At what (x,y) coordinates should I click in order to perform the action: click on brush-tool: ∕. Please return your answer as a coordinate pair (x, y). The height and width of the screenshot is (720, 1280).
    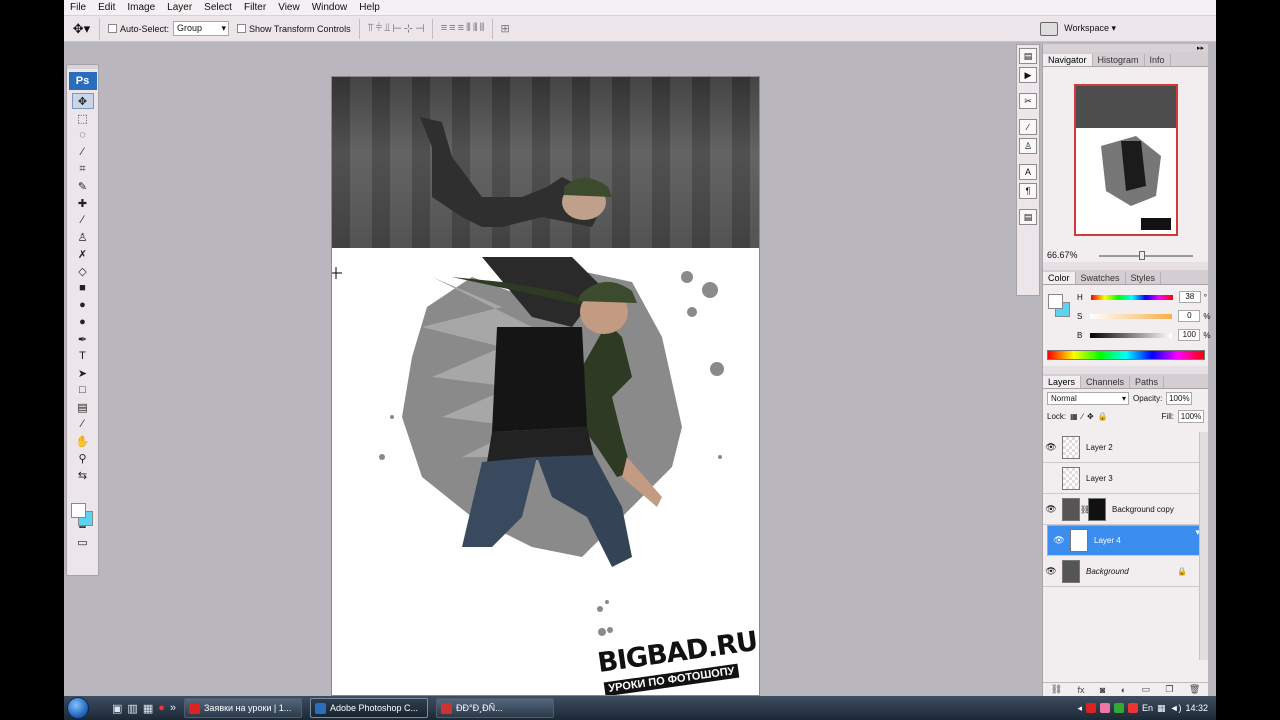
    Looking at the image, I should click on (83, 220).